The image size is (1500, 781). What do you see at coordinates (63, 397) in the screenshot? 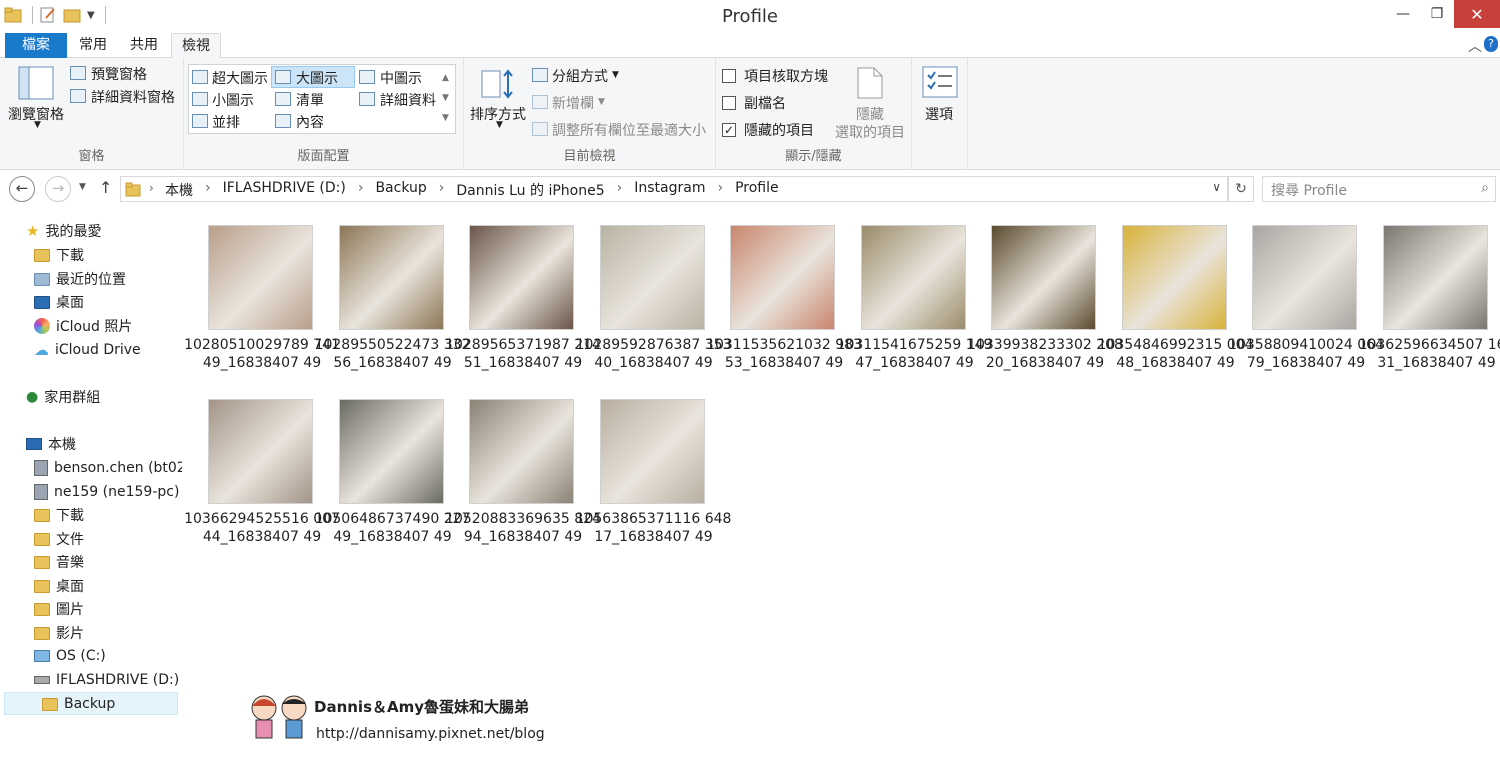
I see `nav-homegroup: ● 家用群組` at bounding box center [63, 397].